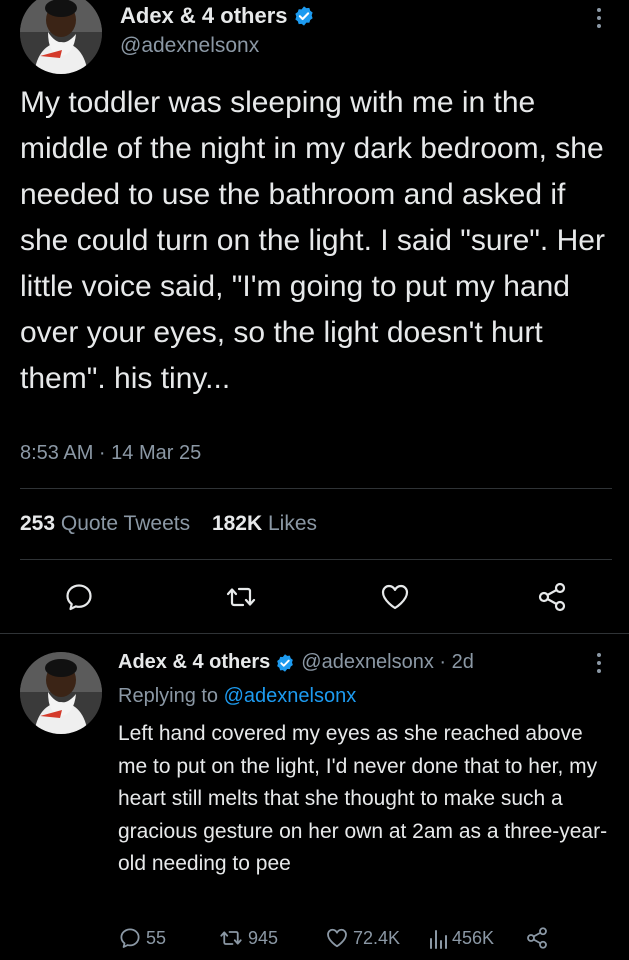 The width and height of the screenshot is (629, 960). Describe the element at coordinates (156, 937) in the screenshot. I see `reply-count: 55` at that location.